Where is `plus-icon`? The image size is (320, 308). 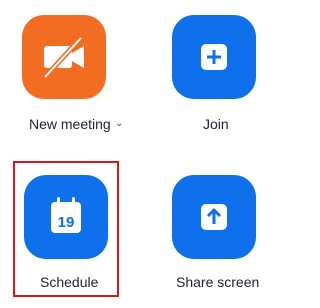
plus-icon is located at coordinates (214, 57).